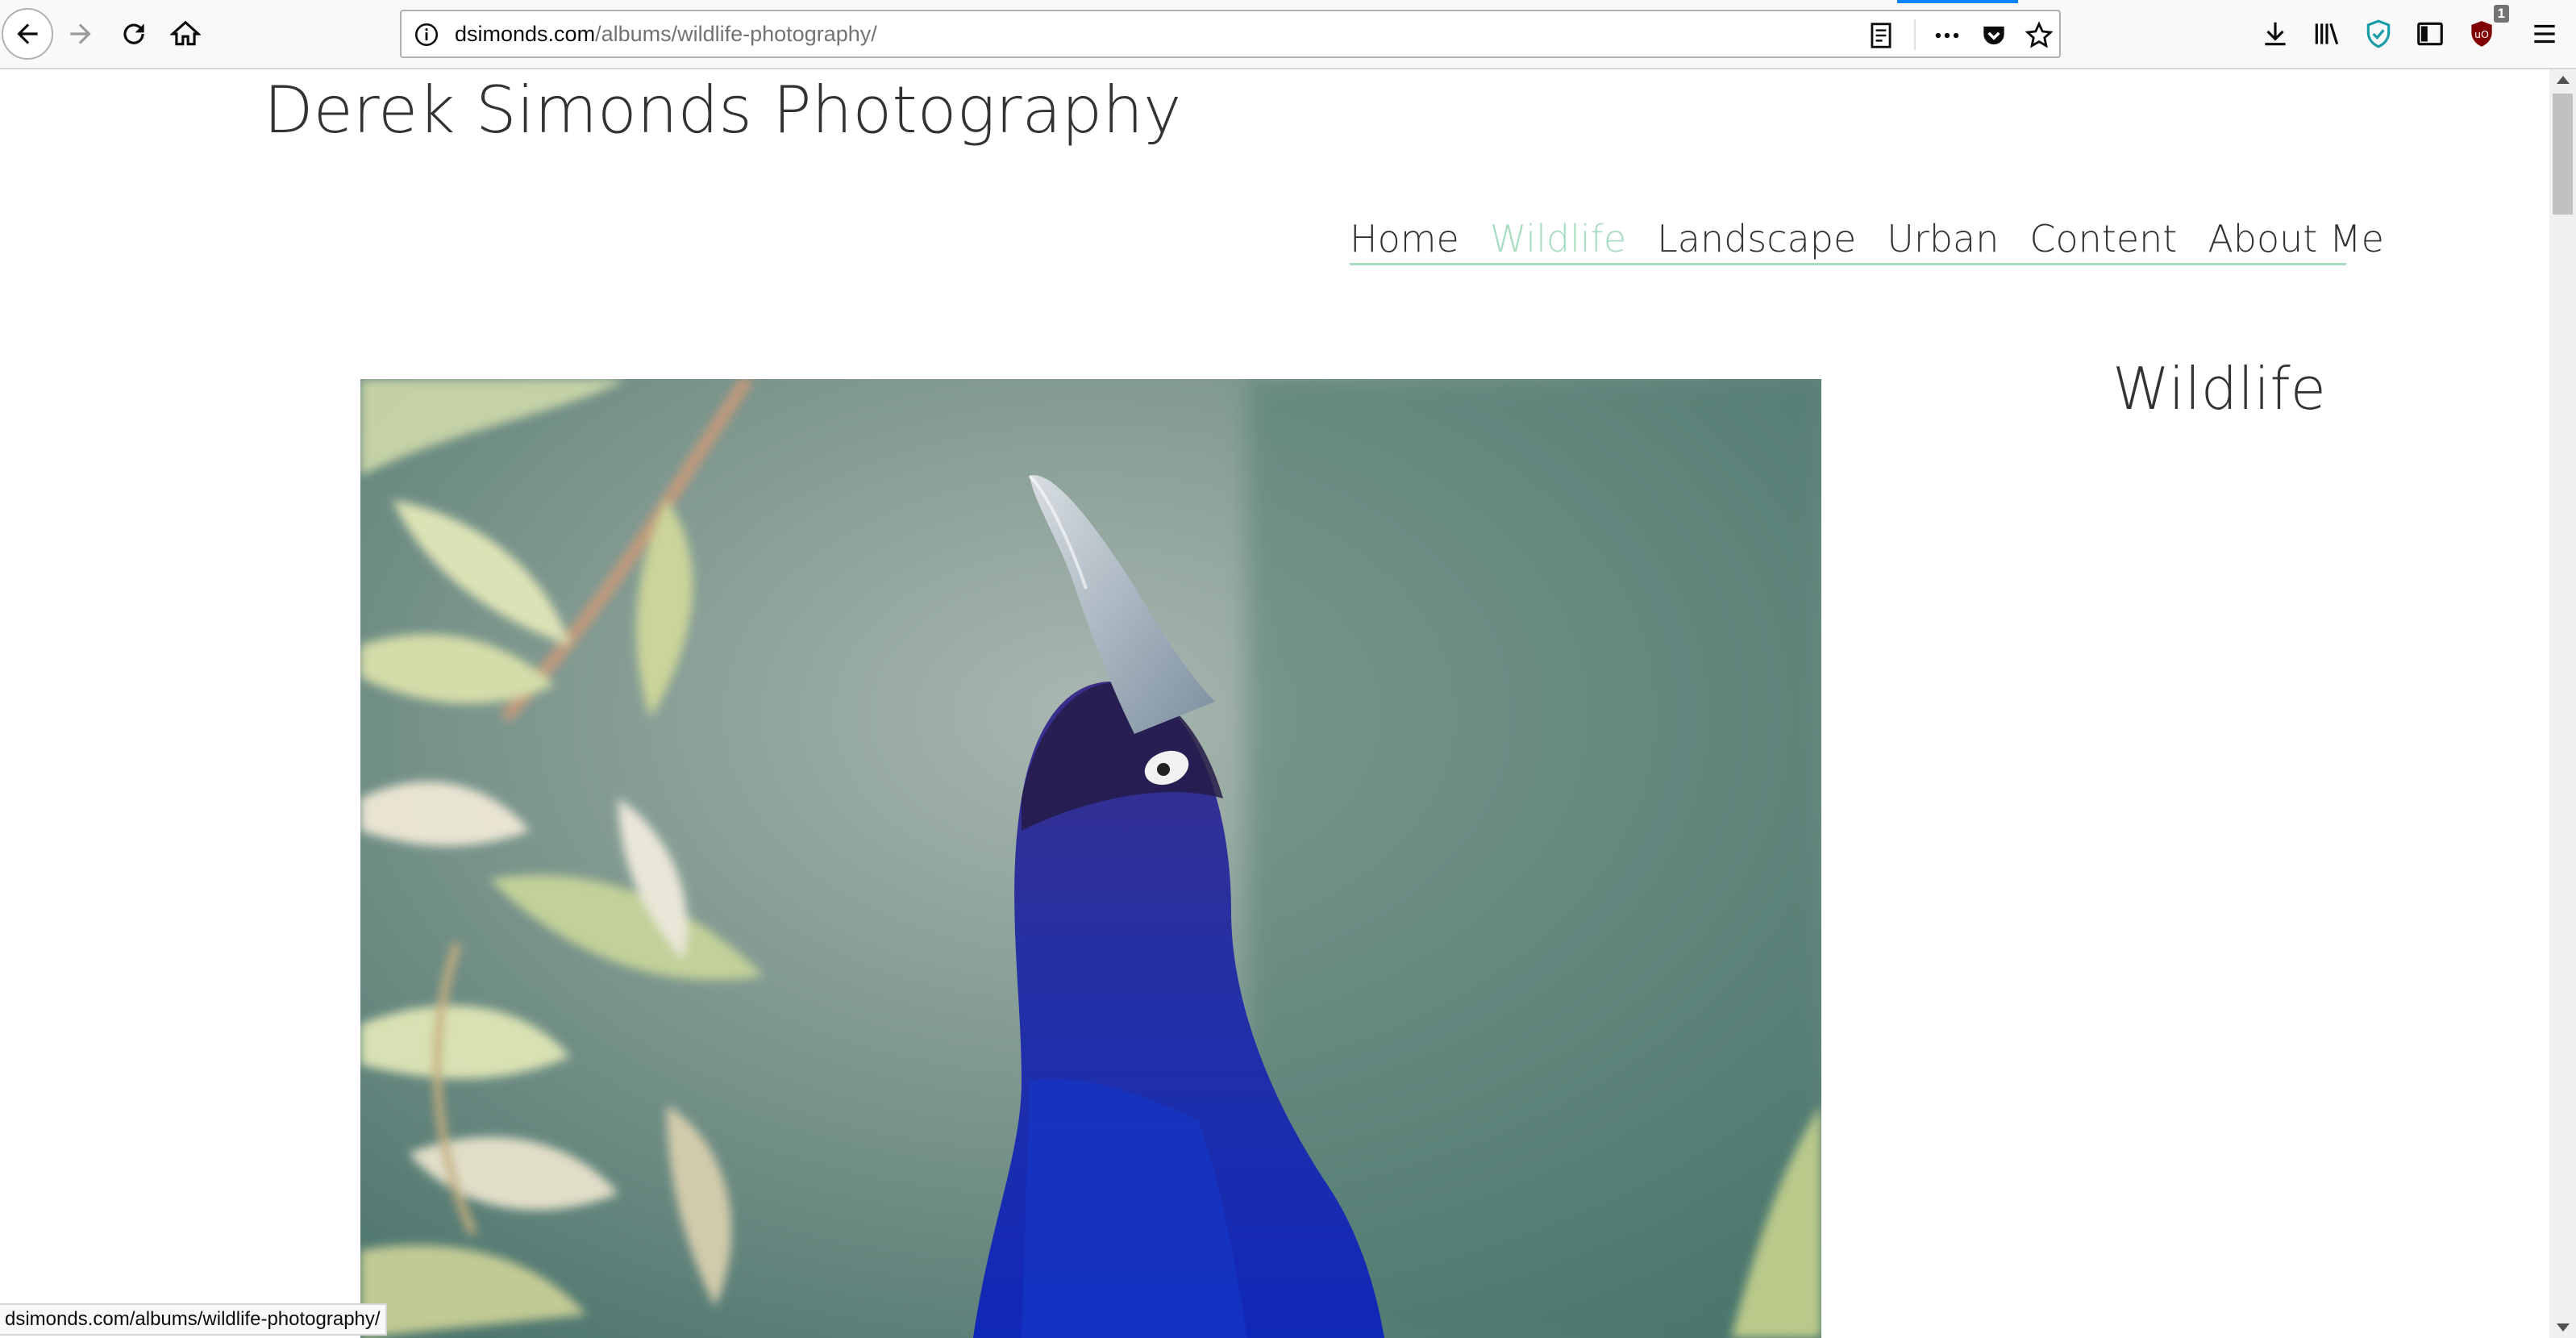 Image resolution: width=2576 pixels, height=1338 pixels. Describe the element at coordinates (2563, 1327) in the screenshot. I see `scroll-down-arrow-icon` at that location.